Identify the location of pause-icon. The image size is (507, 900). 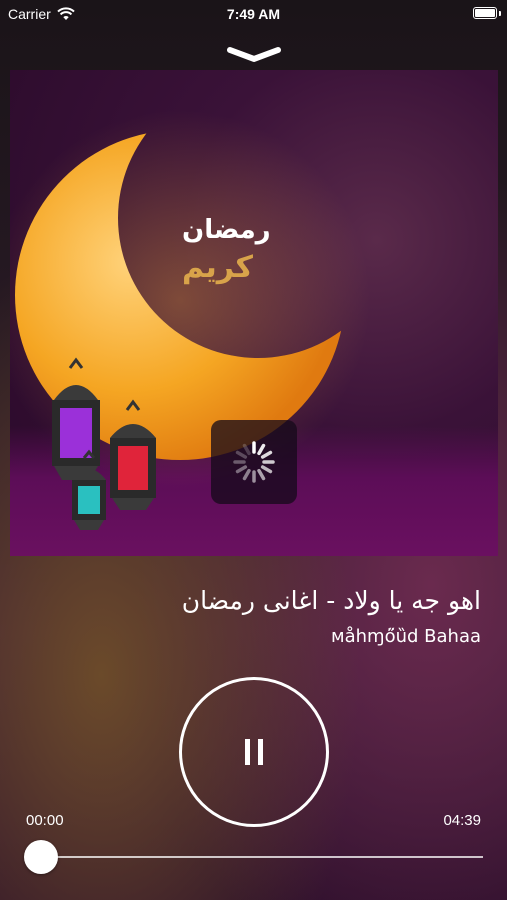
(254, 752).